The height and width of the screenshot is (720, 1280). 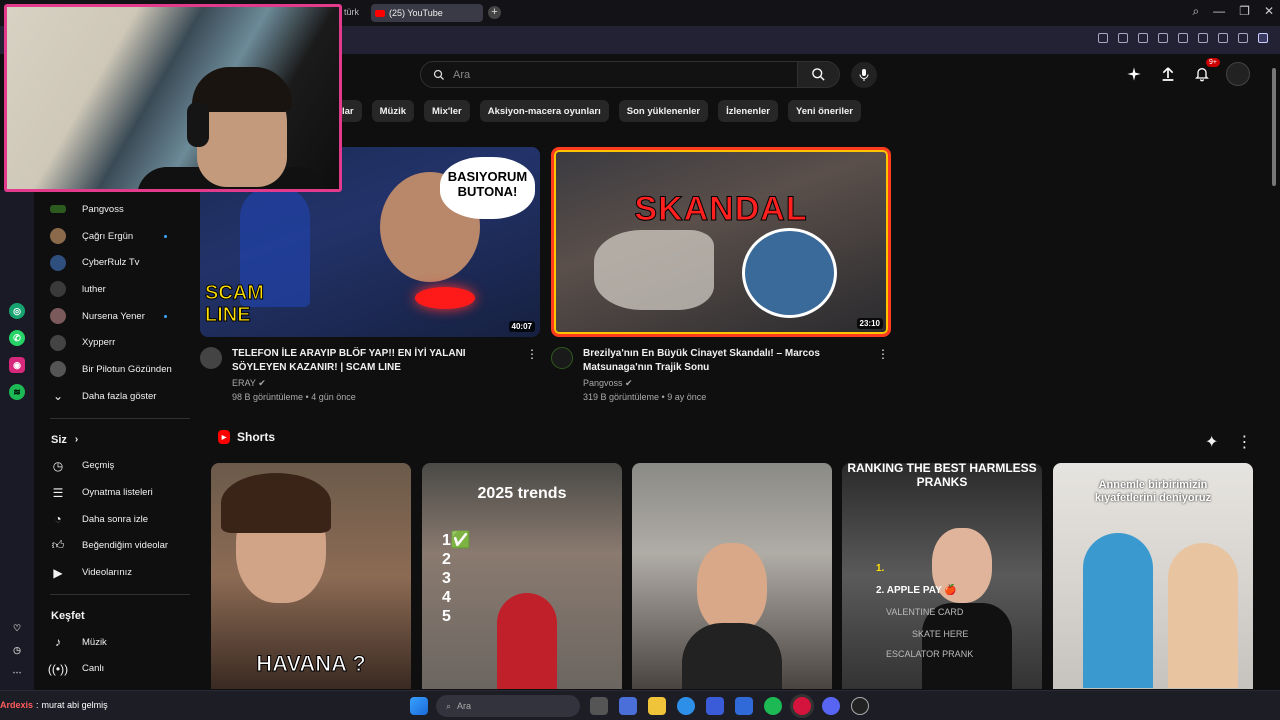 I want to click on store-icon, so click(x=715, y=706).